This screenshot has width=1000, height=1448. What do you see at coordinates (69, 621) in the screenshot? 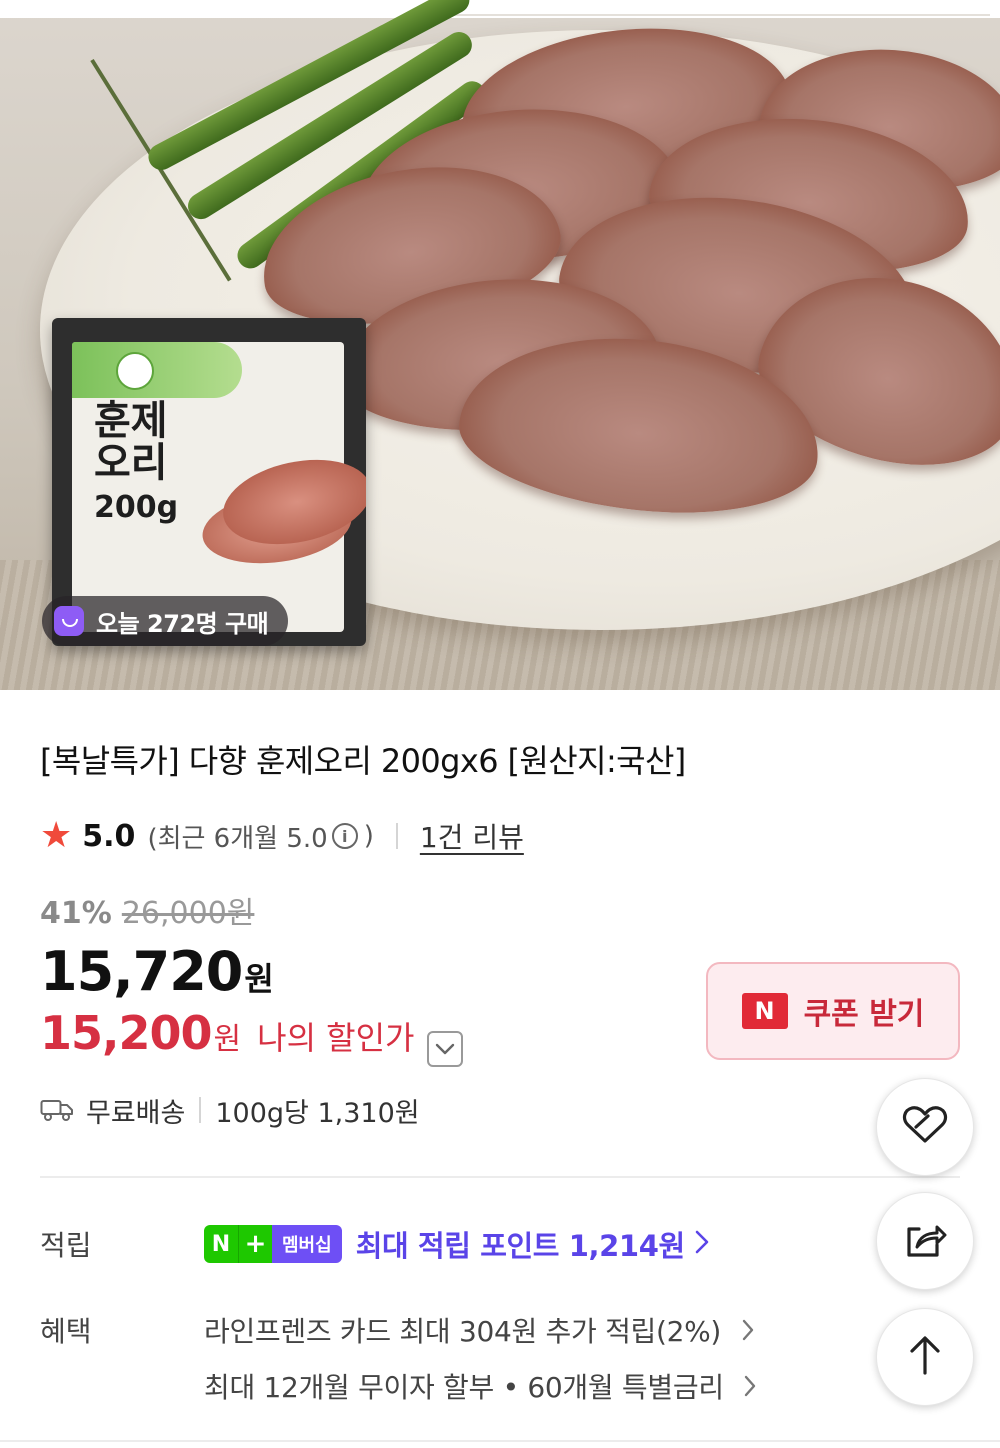
I see `shopping-bag-icon` at bounding box center [69, 621].